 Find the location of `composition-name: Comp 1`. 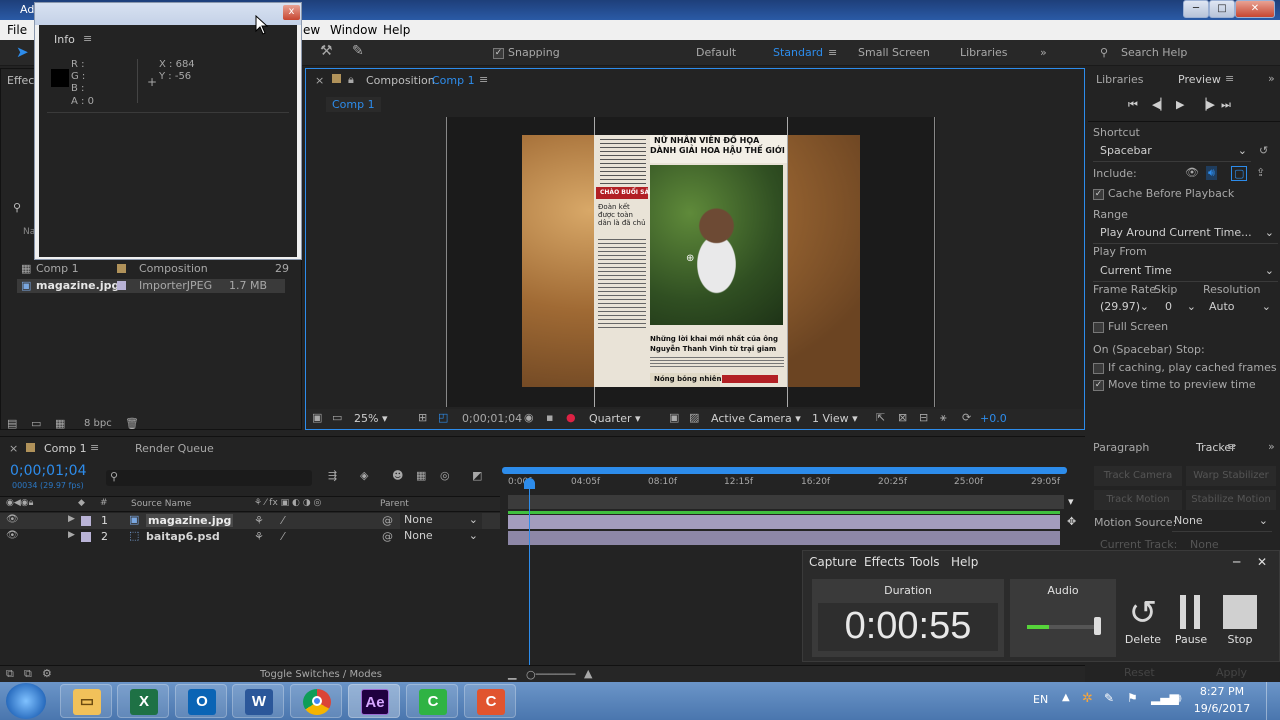

composition-name: Comp 1 is located at coordinates (453, 80).